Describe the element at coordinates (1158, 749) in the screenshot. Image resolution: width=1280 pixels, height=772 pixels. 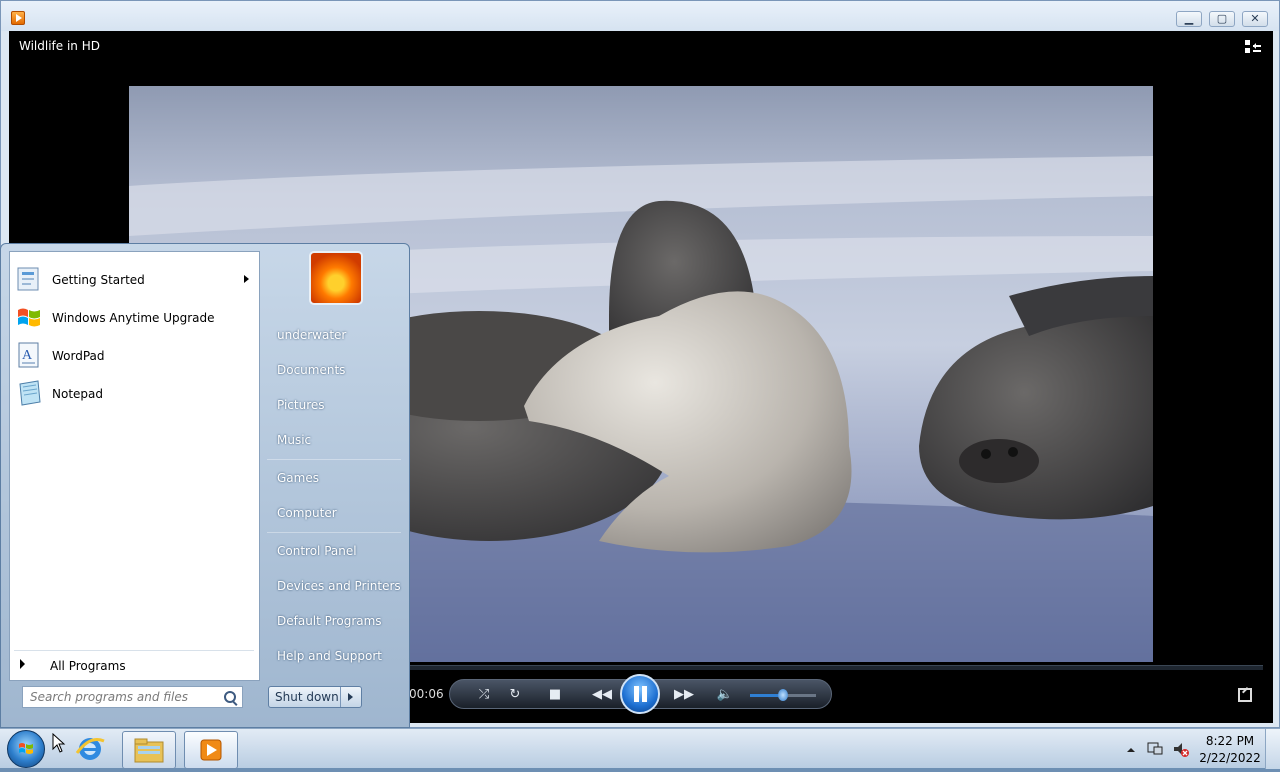
I see `tray-icons` at that location.